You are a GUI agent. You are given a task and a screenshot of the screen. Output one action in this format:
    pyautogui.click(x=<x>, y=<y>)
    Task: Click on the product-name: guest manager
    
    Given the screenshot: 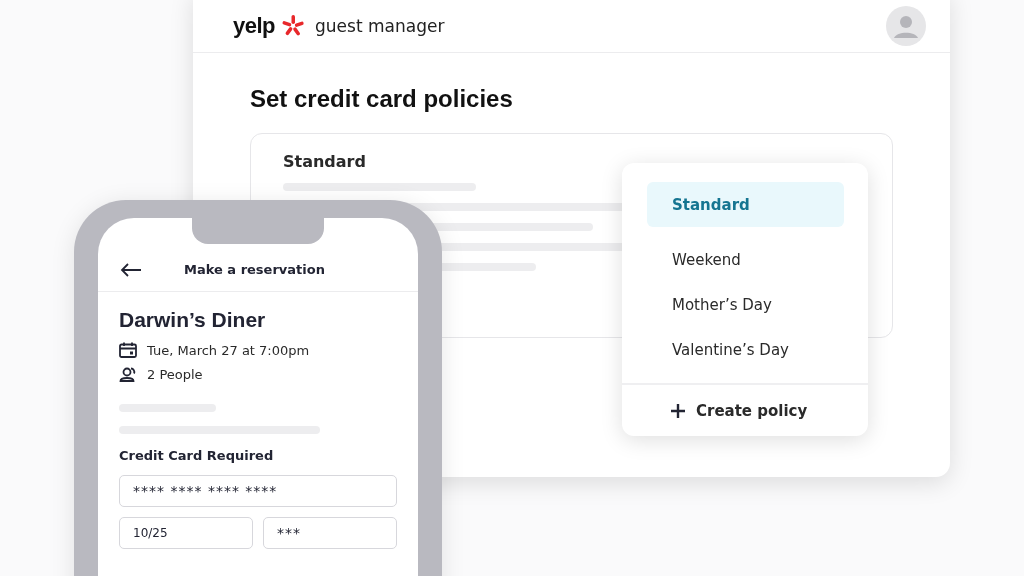 What is the action you would take?
    pyautogui.click(x=380, y=26)
    